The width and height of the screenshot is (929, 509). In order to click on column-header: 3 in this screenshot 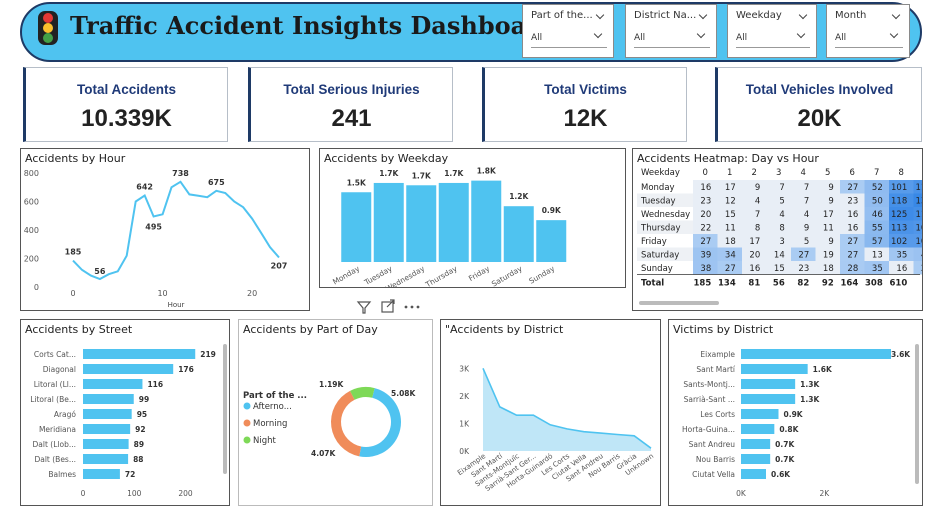, I will do `click(778, 173)`.